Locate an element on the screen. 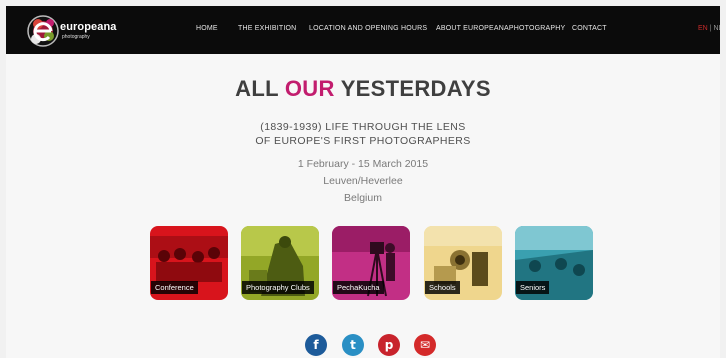 This screenshot has width=726, height=358. email-icon: ✉ is located at coordinates (425, 345).